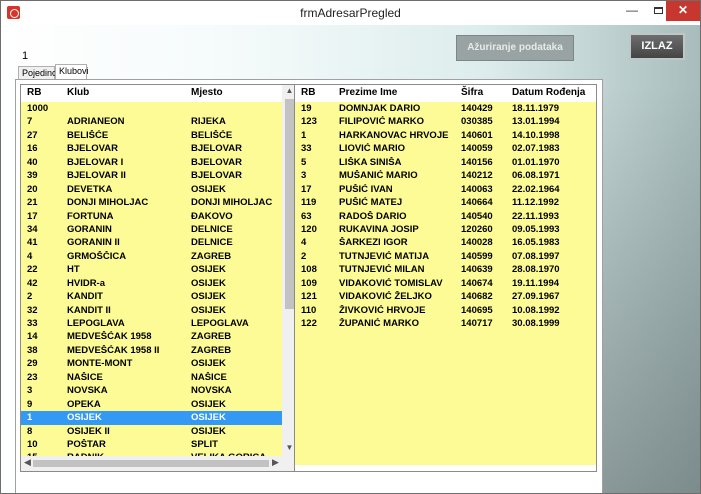 Image resolution: width=701 pixels, height=494 pixels. What do you see at coordinates (158, 337) in the screenshot?
I see `table-row: 14 MEDVEŠĆAK 1958 ZAGREB` at bounding box center [158, 337].